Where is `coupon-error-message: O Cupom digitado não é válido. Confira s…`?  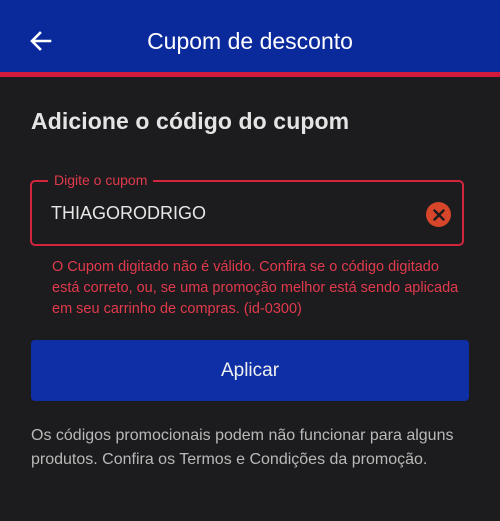 coupon-error-message: O Cupom digitado não é válido. Confira s… is located at coordinates (255, 288).